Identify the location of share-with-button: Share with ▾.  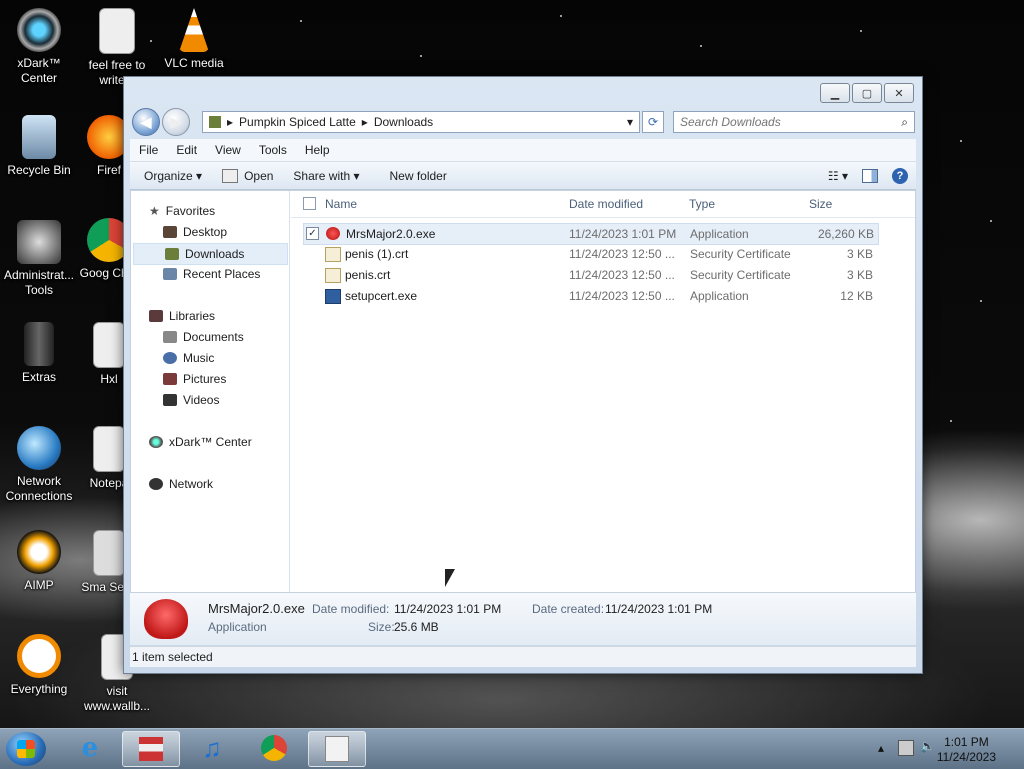
(326, 176).